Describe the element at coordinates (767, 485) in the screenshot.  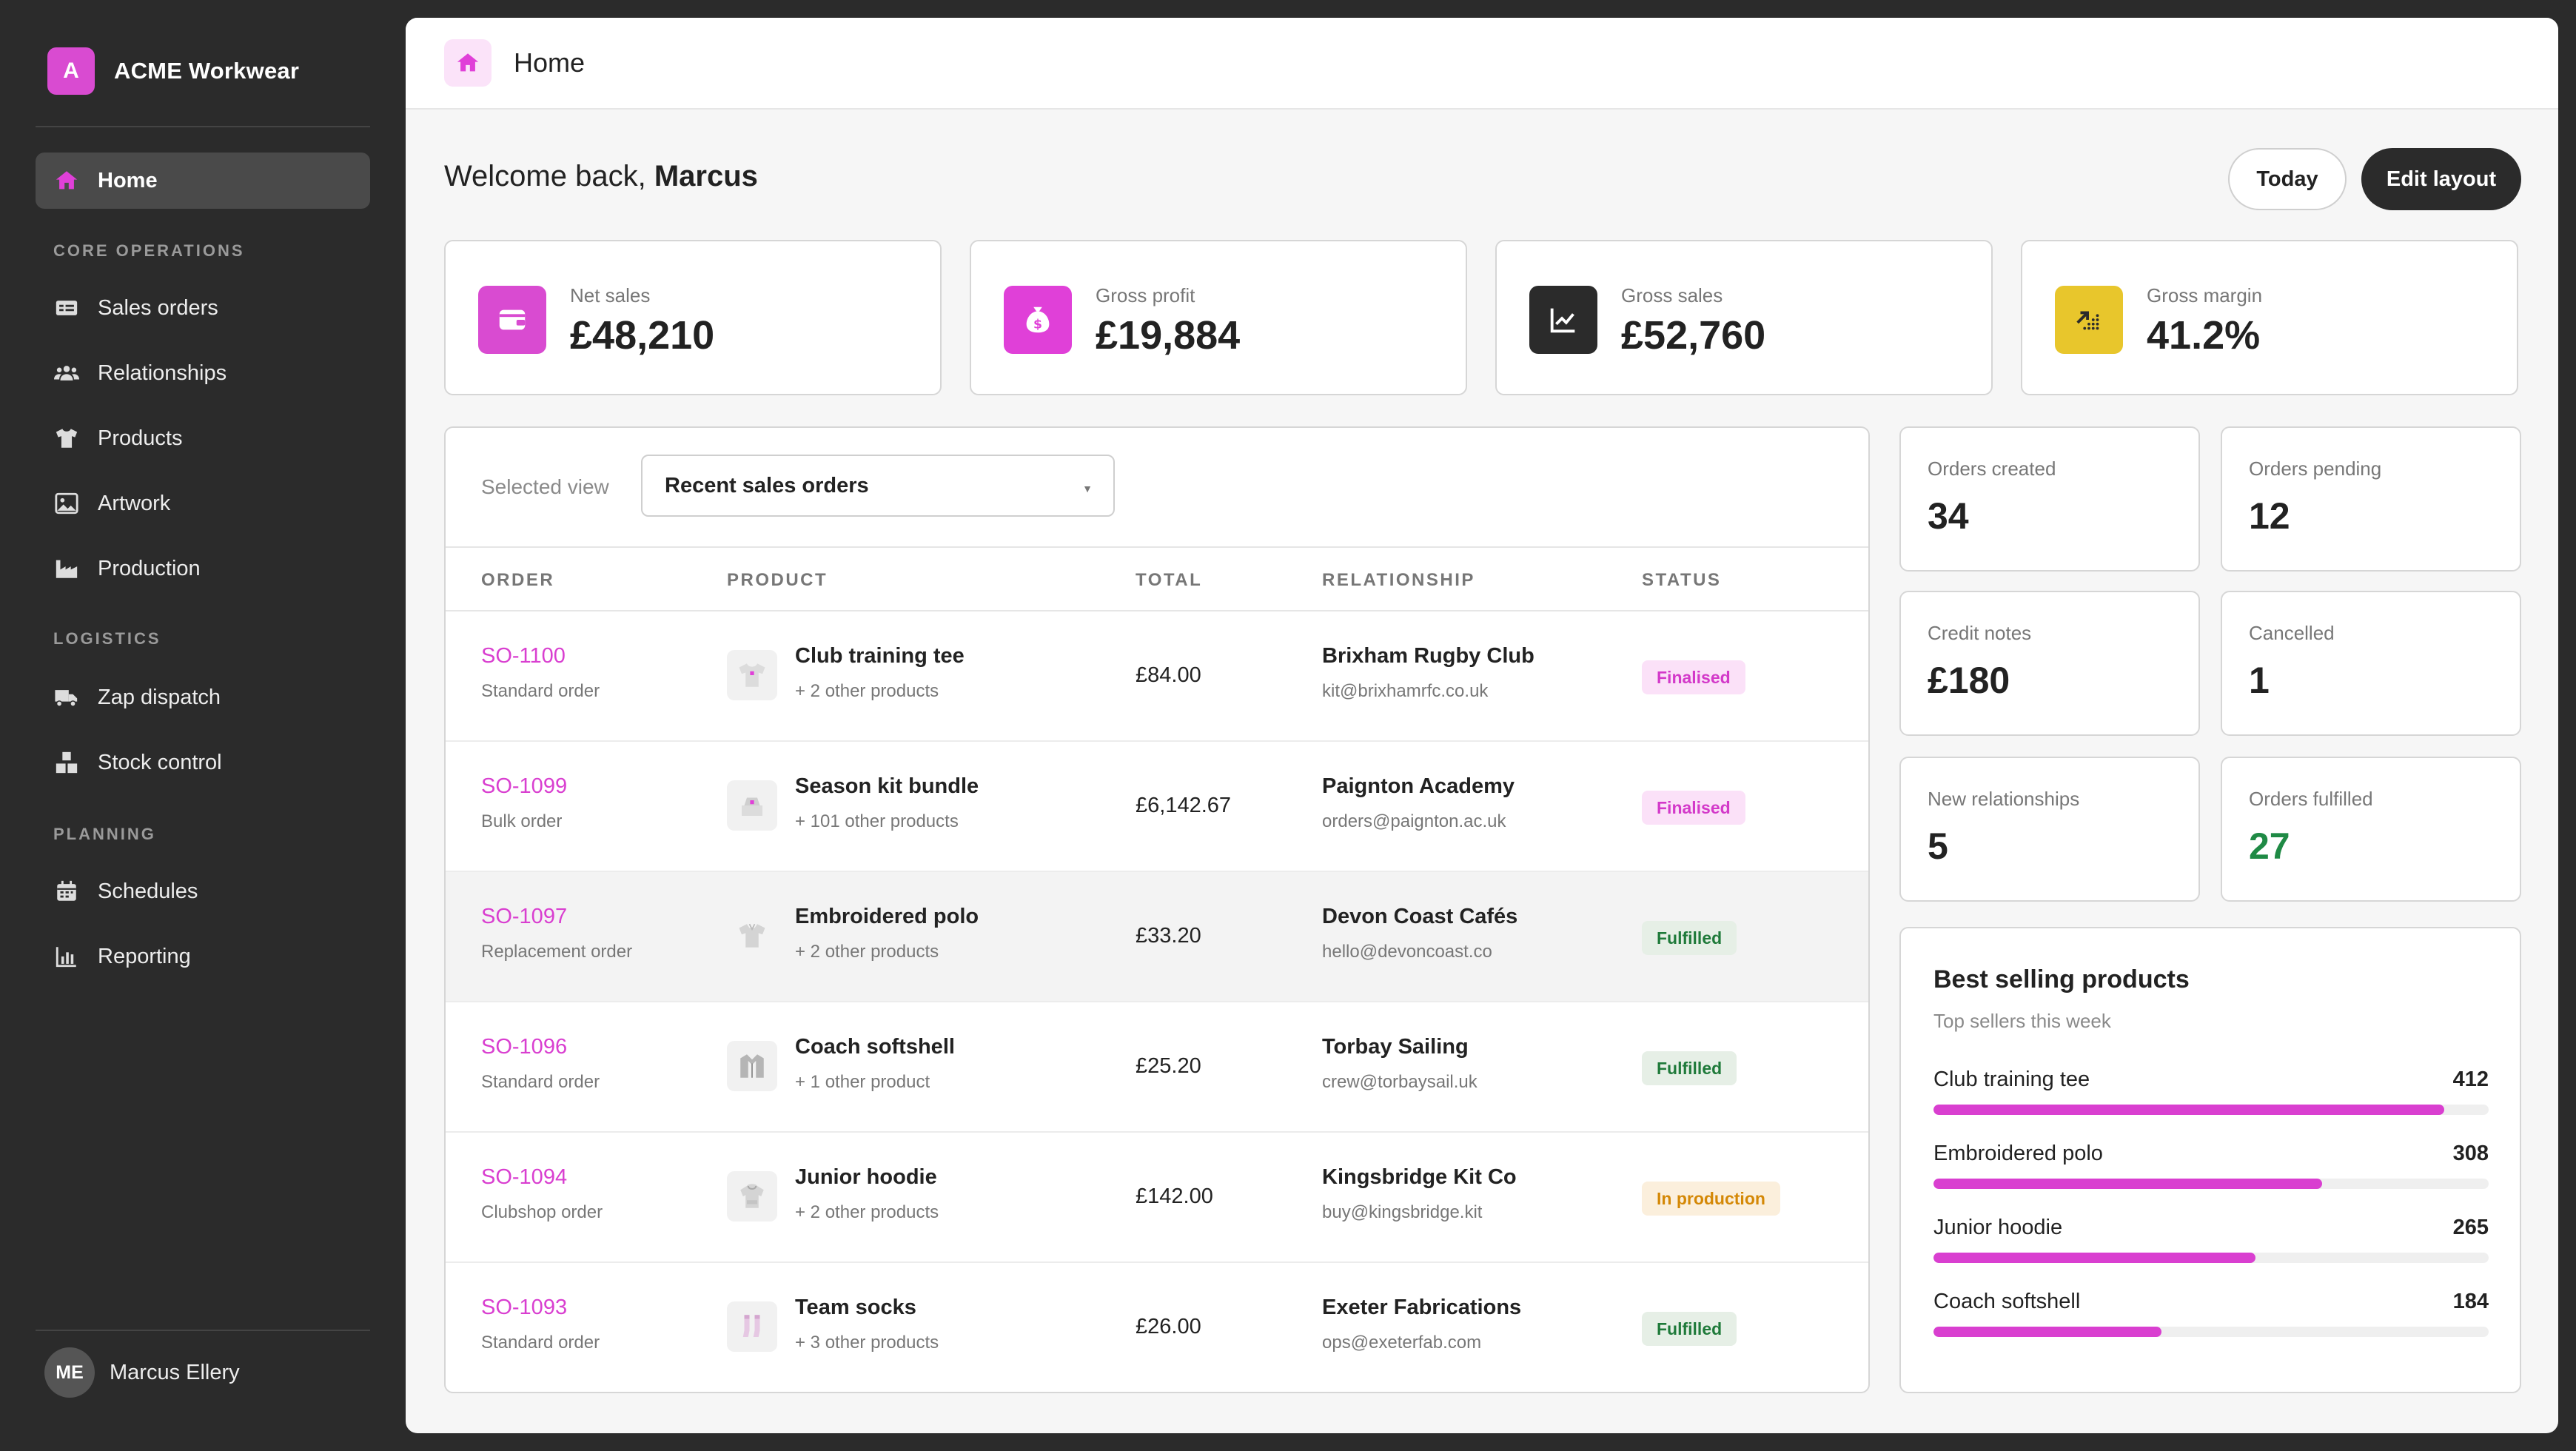
I see `view-select-value: Recent sales orders` at that location.